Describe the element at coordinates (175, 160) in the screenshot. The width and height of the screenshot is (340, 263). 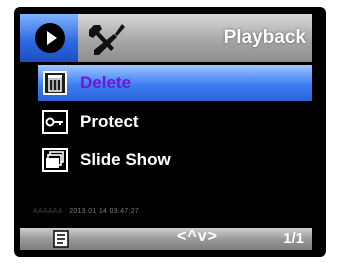
I see `menu-item-slideshow: Slide Show` at that location.